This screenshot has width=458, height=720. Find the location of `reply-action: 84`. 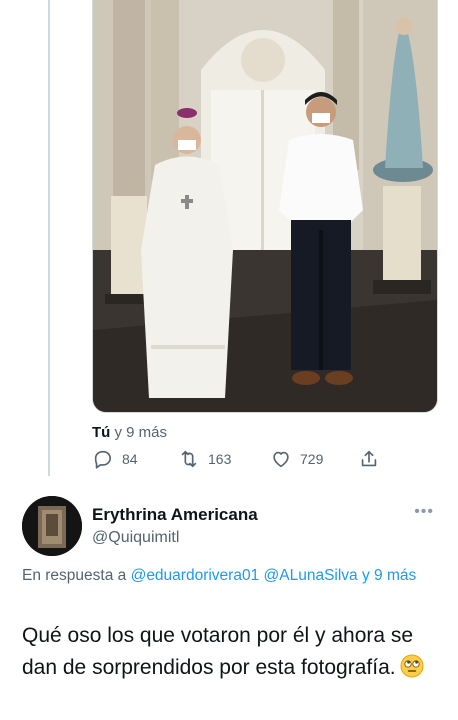

reply-action: 84 is located at coordinates (115, 459).